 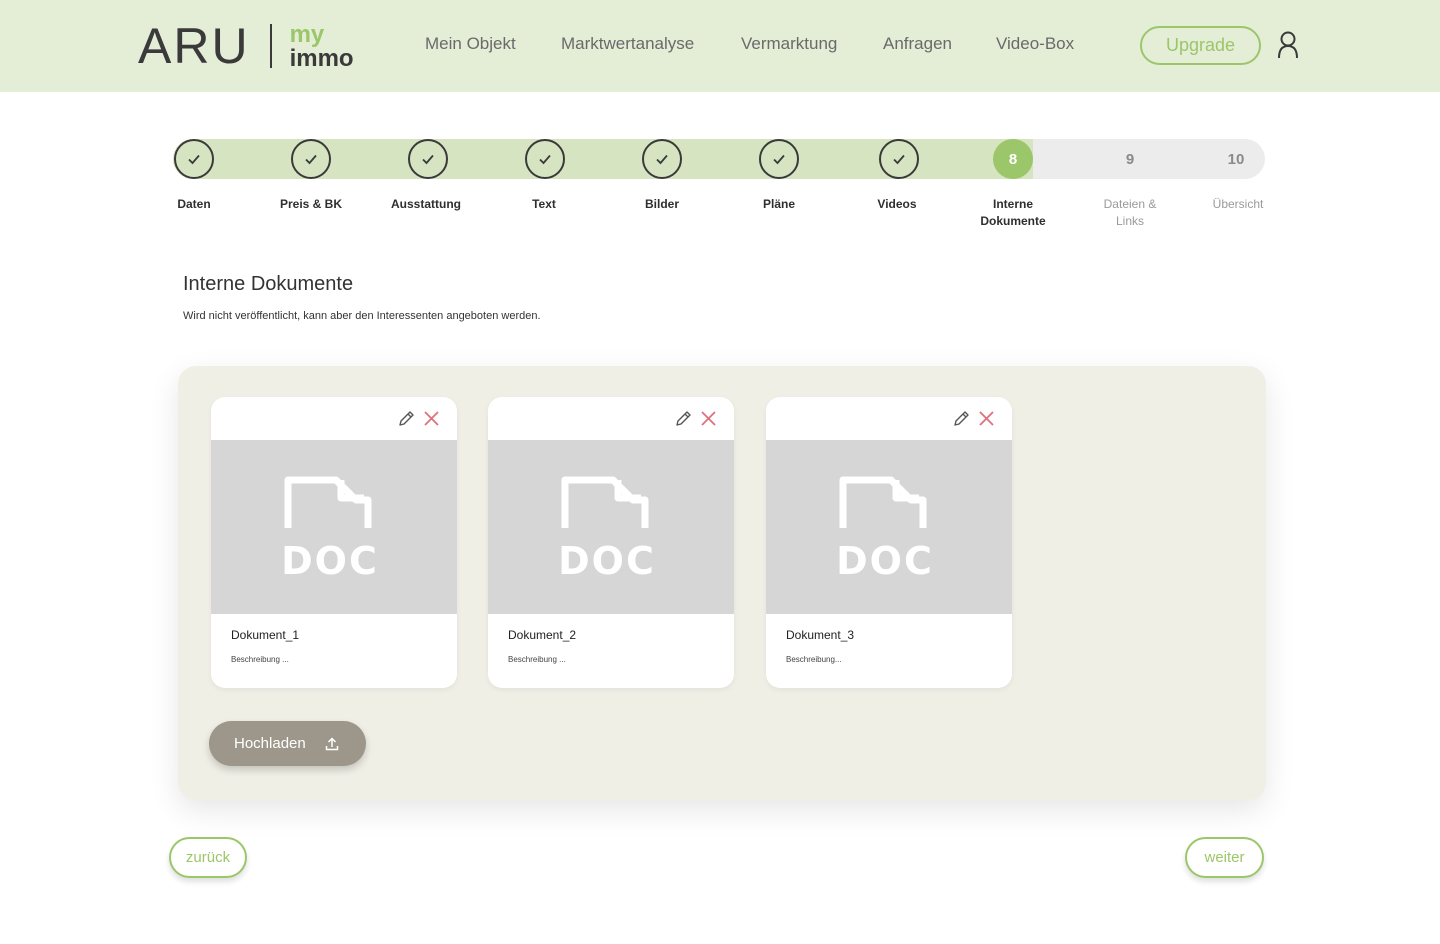 What do you see at coordinates (265, 635) in the screenshot?
I see `doc-name: Dokument_1` at bounding box center [265, 635].